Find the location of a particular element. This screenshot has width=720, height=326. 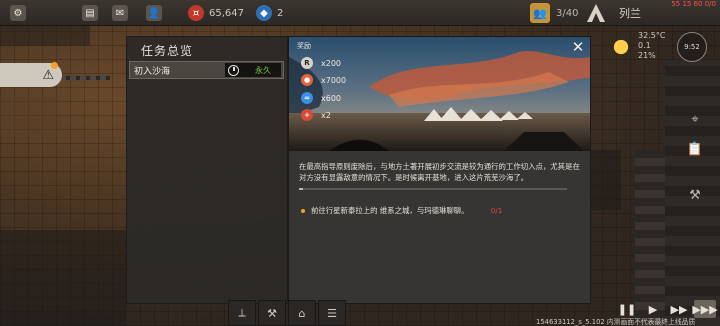

notification-dot is located at coordinates (54, 65).